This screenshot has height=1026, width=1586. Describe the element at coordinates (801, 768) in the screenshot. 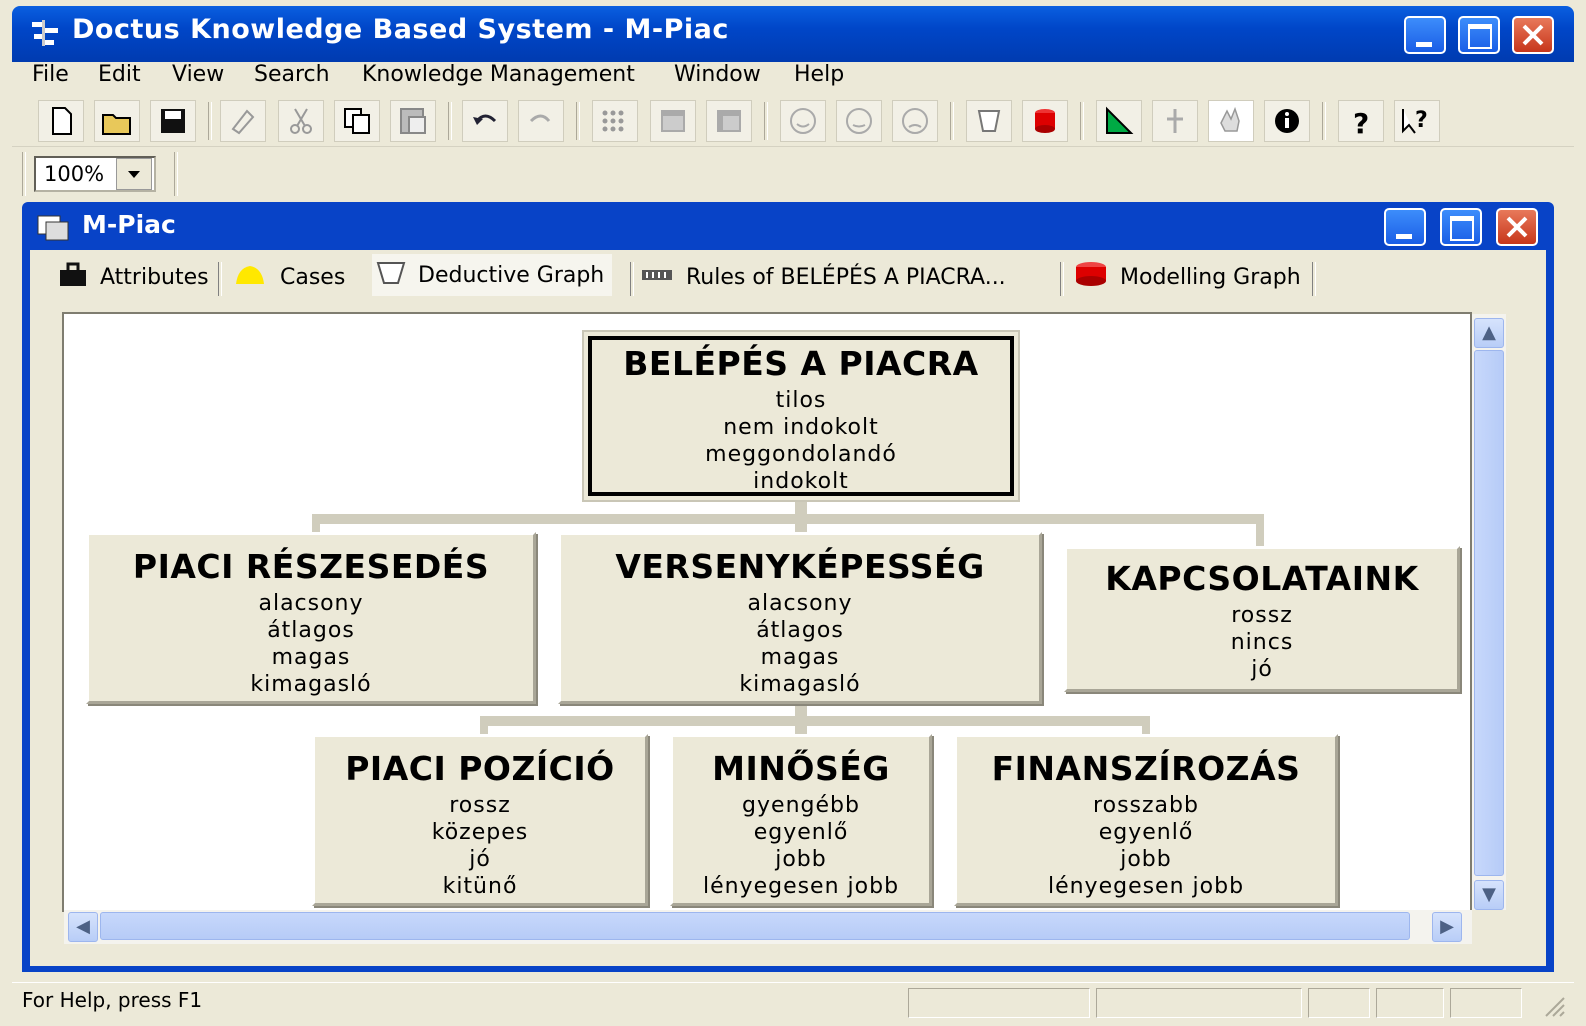

I see `node-title: MINŐSÉG` at that location.